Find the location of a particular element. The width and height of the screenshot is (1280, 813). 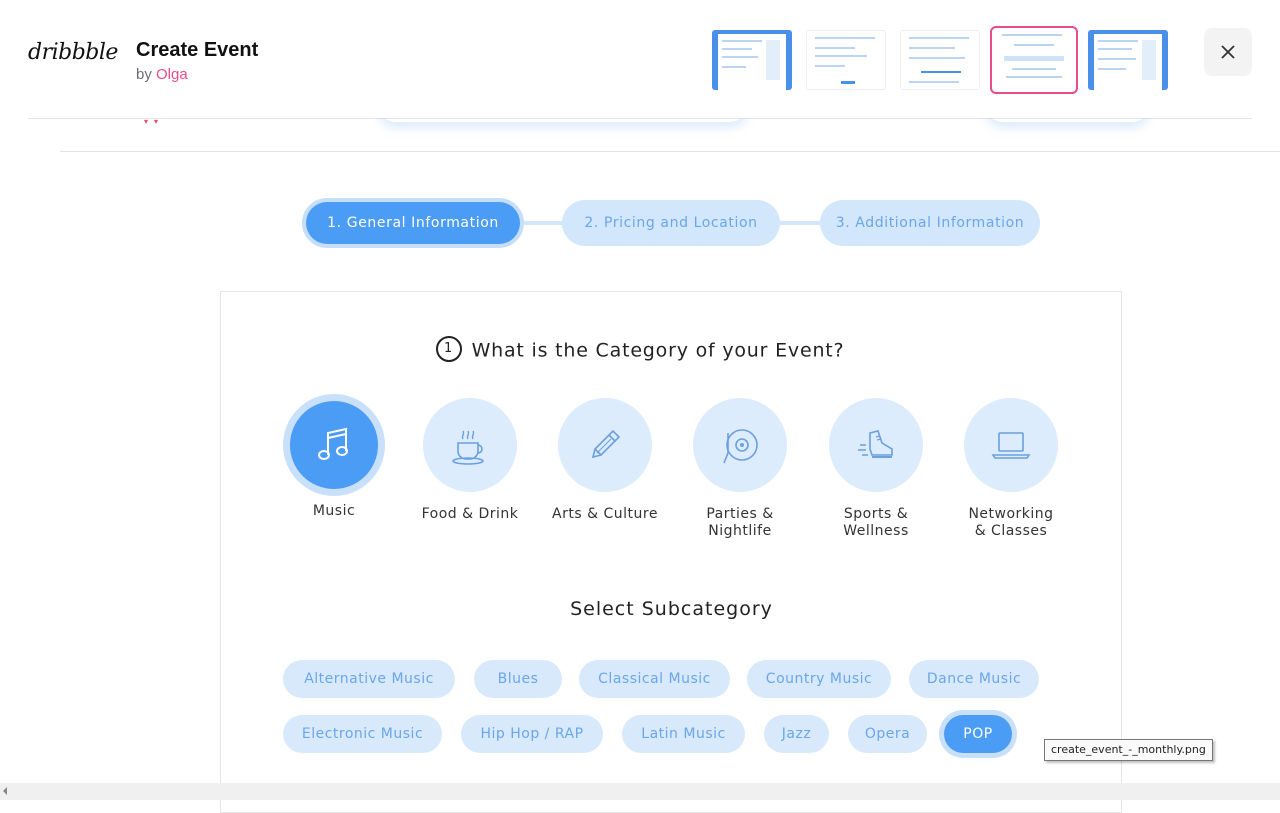

horizontal-scrollbar is located at coordinates (640, 791).